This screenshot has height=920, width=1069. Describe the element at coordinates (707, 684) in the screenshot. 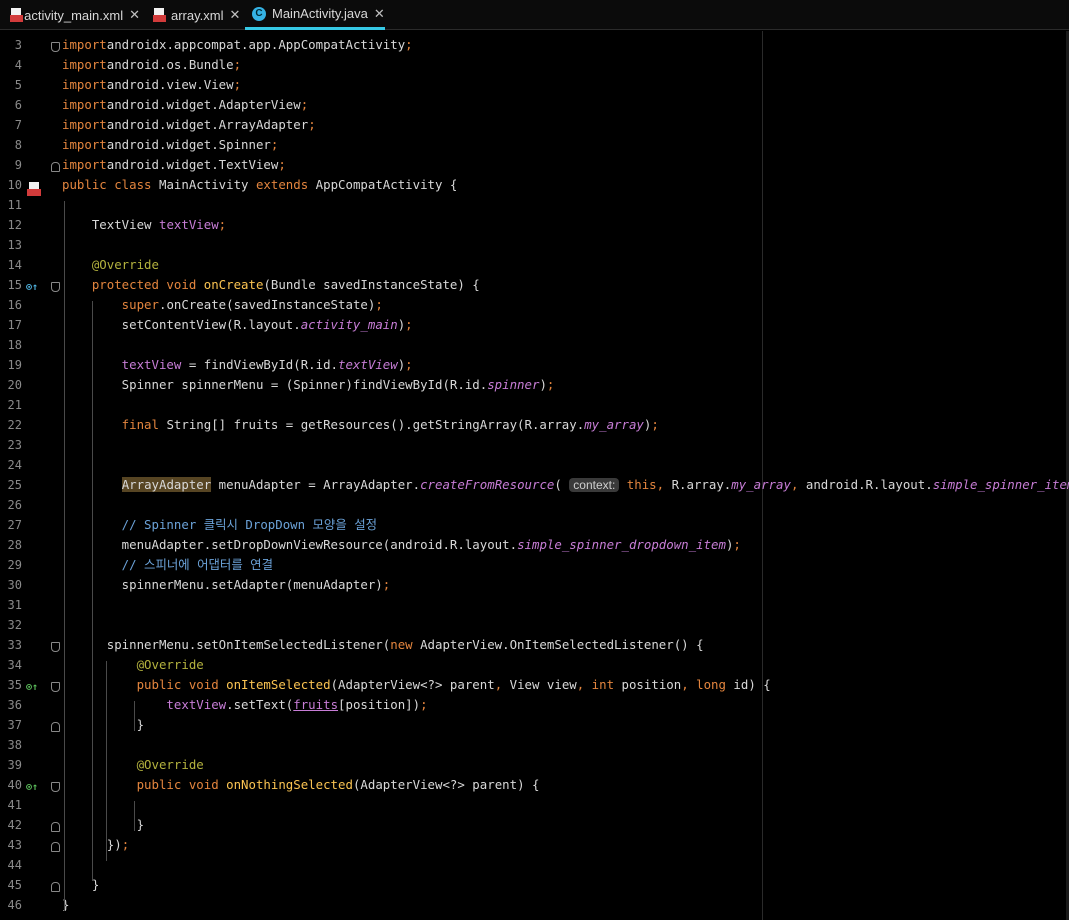

I see `code-token: , long` at that location.